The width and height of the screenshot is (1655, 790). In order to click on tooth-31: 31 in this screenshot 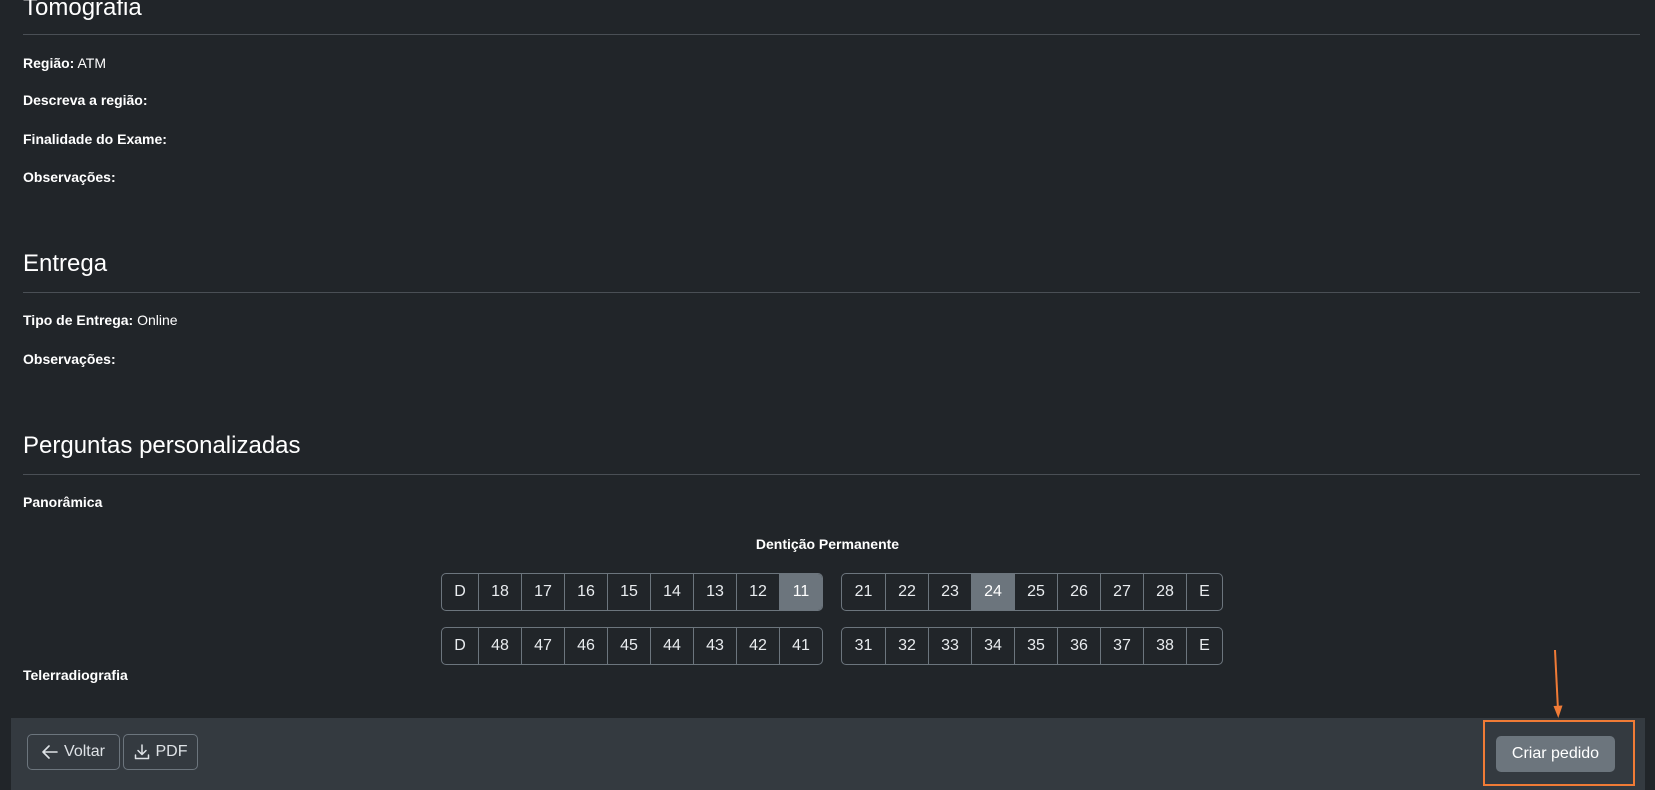, I will do `click(863, 646)`.